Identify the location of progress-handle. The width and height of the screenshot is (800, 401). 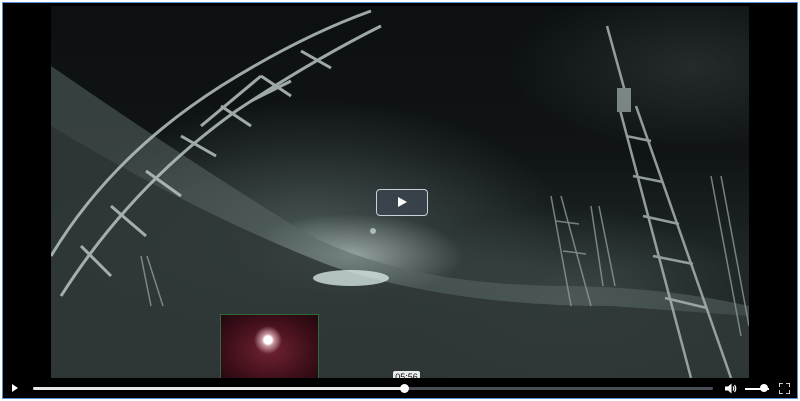
(404, 388).